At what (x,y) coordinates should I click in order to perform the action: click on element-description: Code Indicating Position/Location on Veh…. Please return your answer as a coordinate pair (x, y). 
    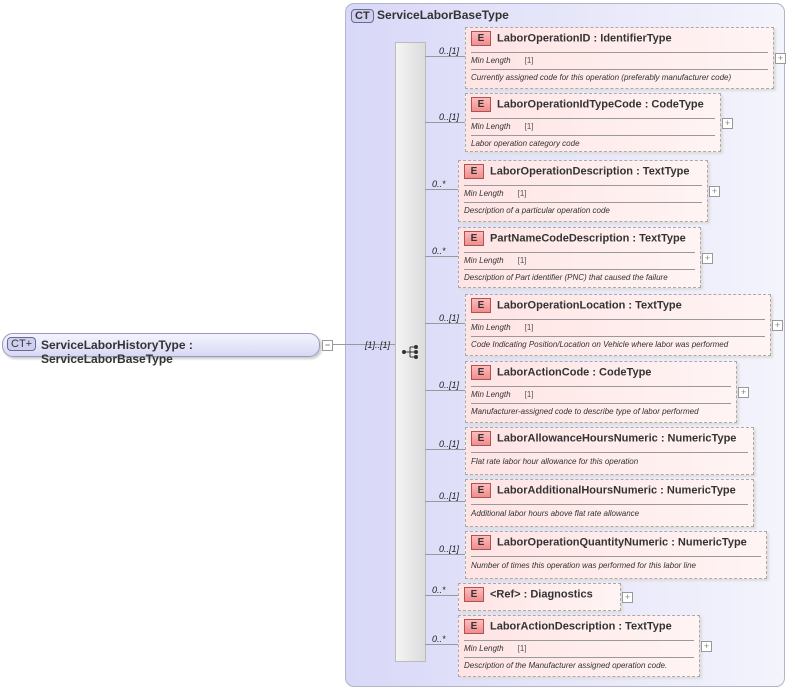
    Looking at the image, I should click on (600, 344).